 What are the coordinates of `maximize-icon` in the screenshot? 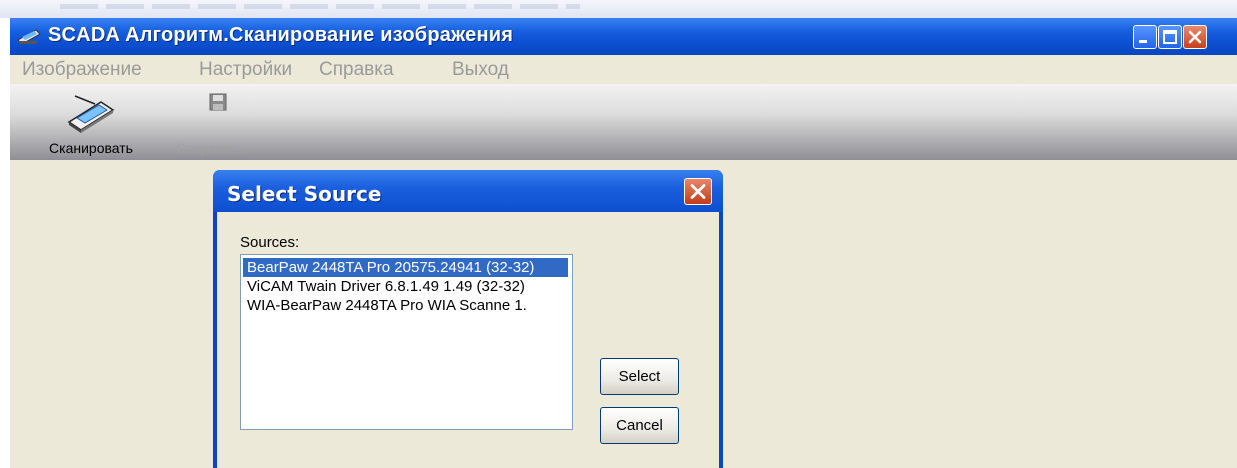 It's located at (1170, 37).